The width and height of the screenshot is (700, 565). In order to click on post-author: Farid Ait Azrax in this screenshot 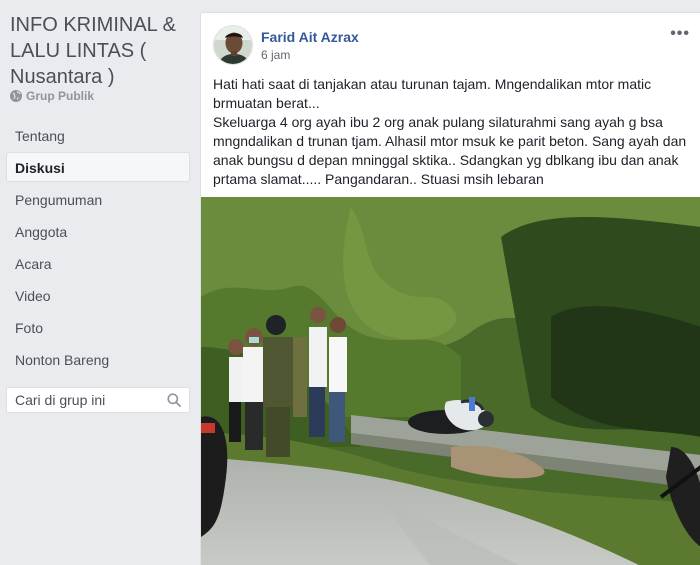, I will do `click(310, 37)`.